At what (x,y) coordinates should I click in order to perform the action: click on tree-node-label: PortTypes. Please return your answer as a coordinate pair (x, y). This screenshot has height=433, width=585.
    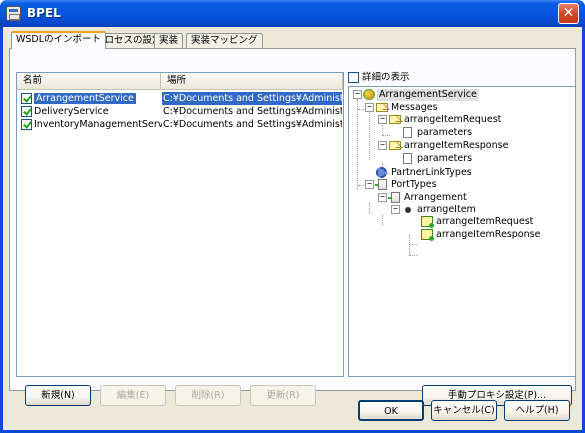
    Looking at the image, I should click on (414, 184).